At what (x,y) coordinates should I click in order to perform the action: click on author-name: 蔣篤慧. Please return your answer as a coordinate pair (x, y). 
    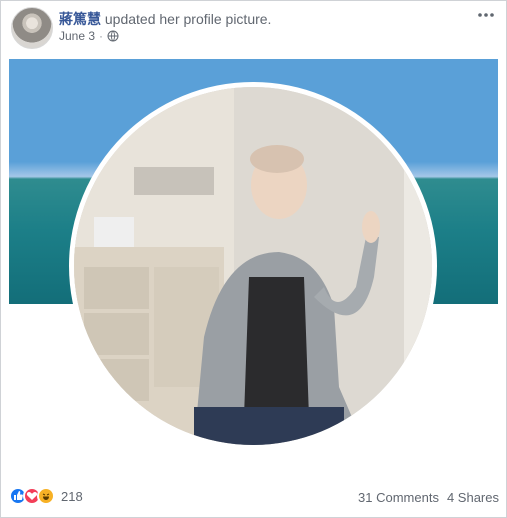
    Looking at the image, I should click on (80, 19).